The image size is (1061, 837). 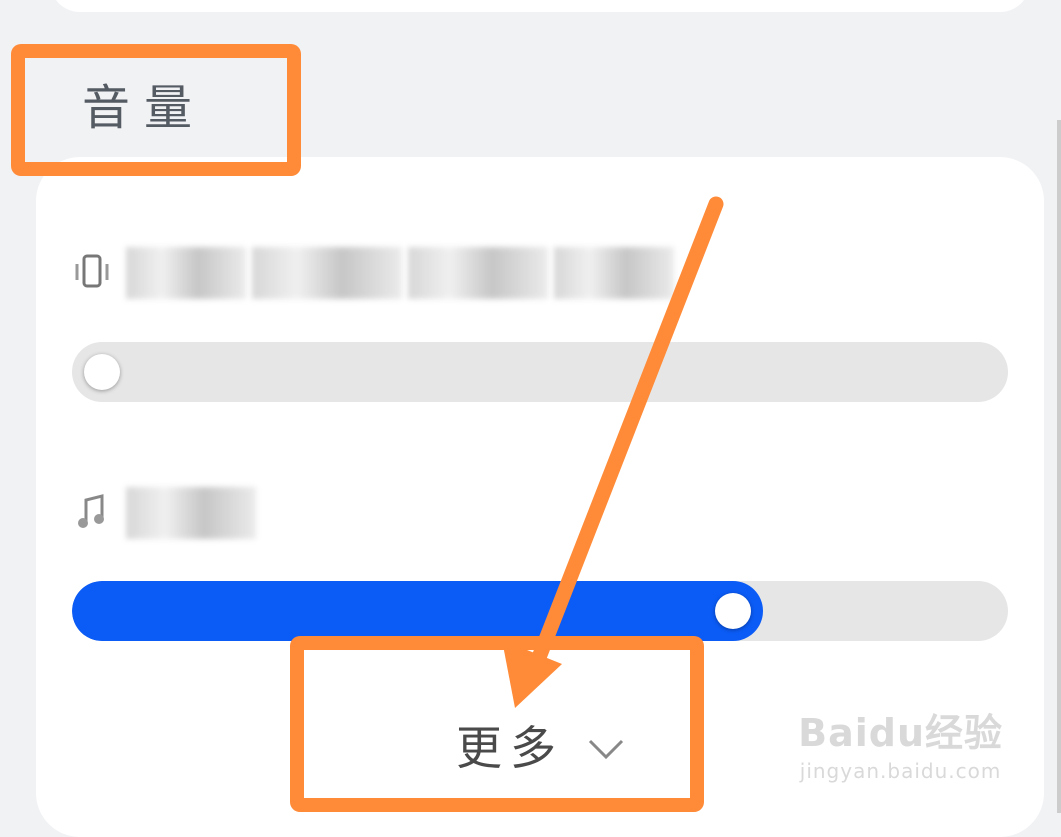 What do you see at coordinates (92, 273) in the screenshot?
I see `vibrate-icon` at bounding box center [92, 273].